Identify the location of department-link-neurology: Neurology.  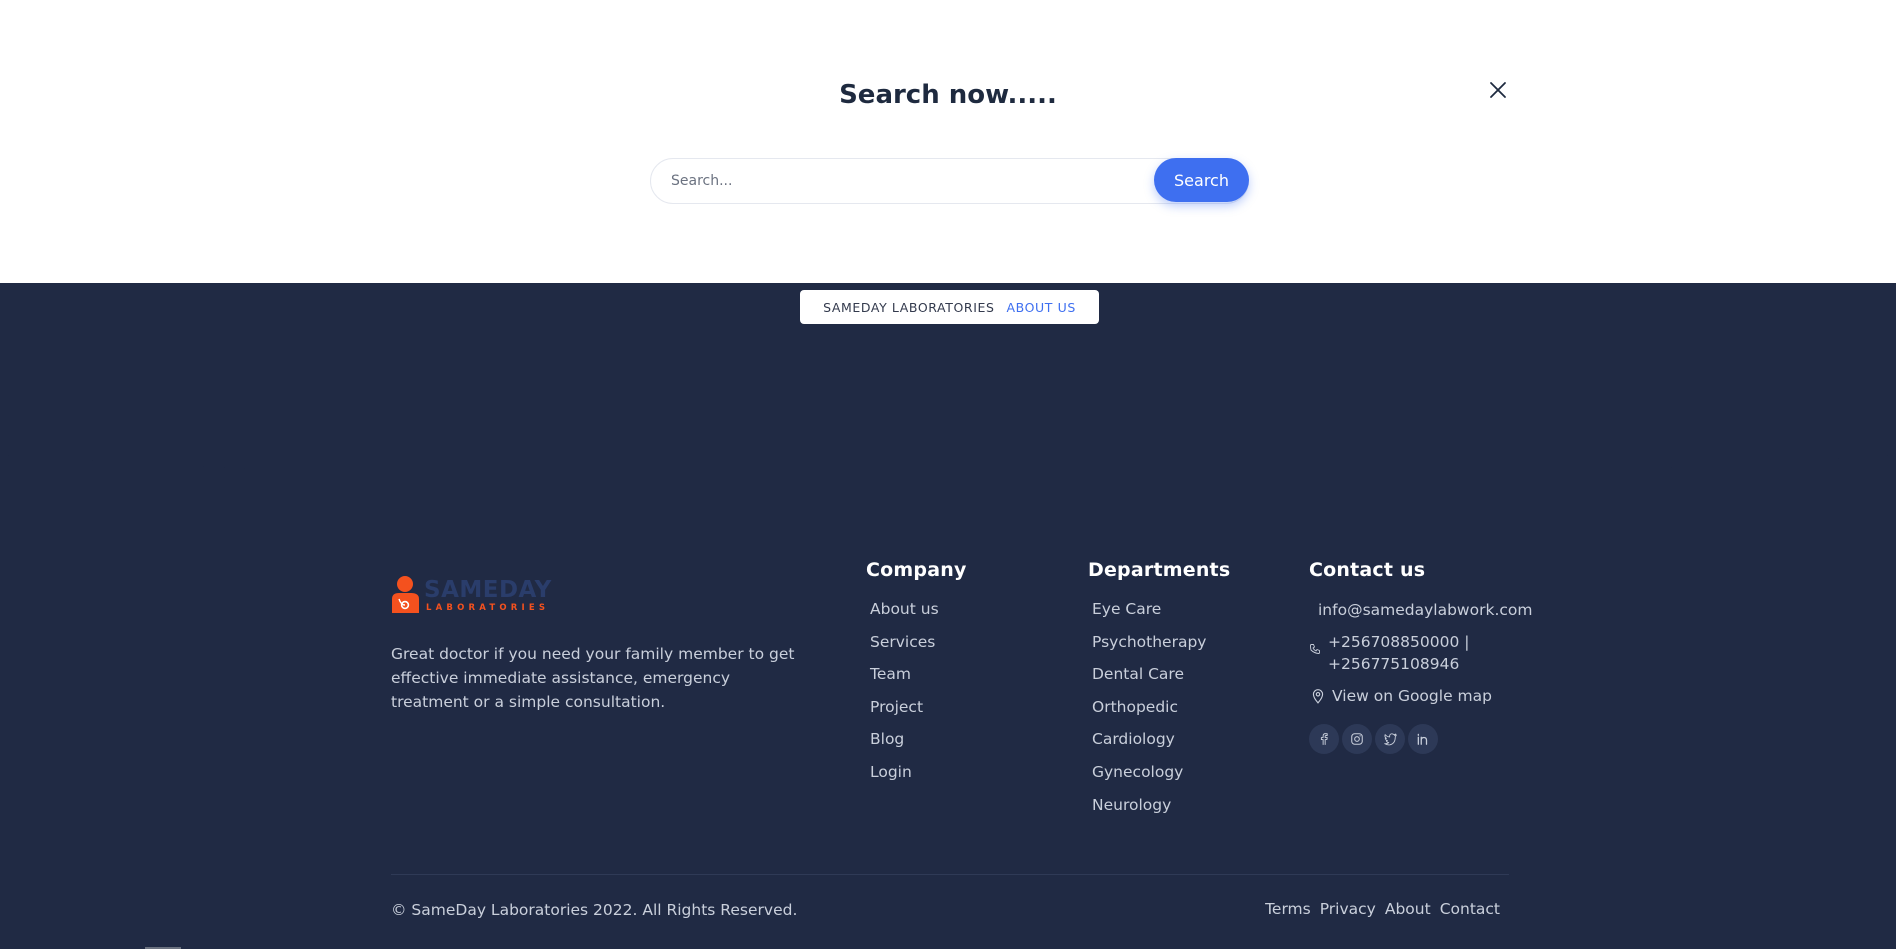
(1159, 811).